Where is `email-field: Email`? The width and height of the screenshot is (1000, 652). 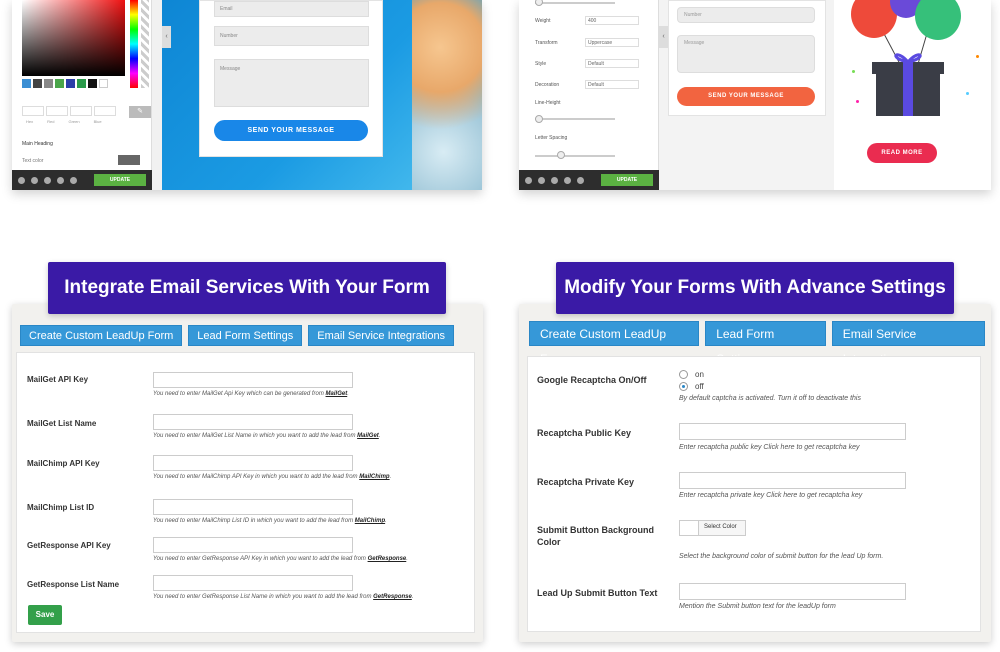 email-field: Email is located at coordinates (291, 9).